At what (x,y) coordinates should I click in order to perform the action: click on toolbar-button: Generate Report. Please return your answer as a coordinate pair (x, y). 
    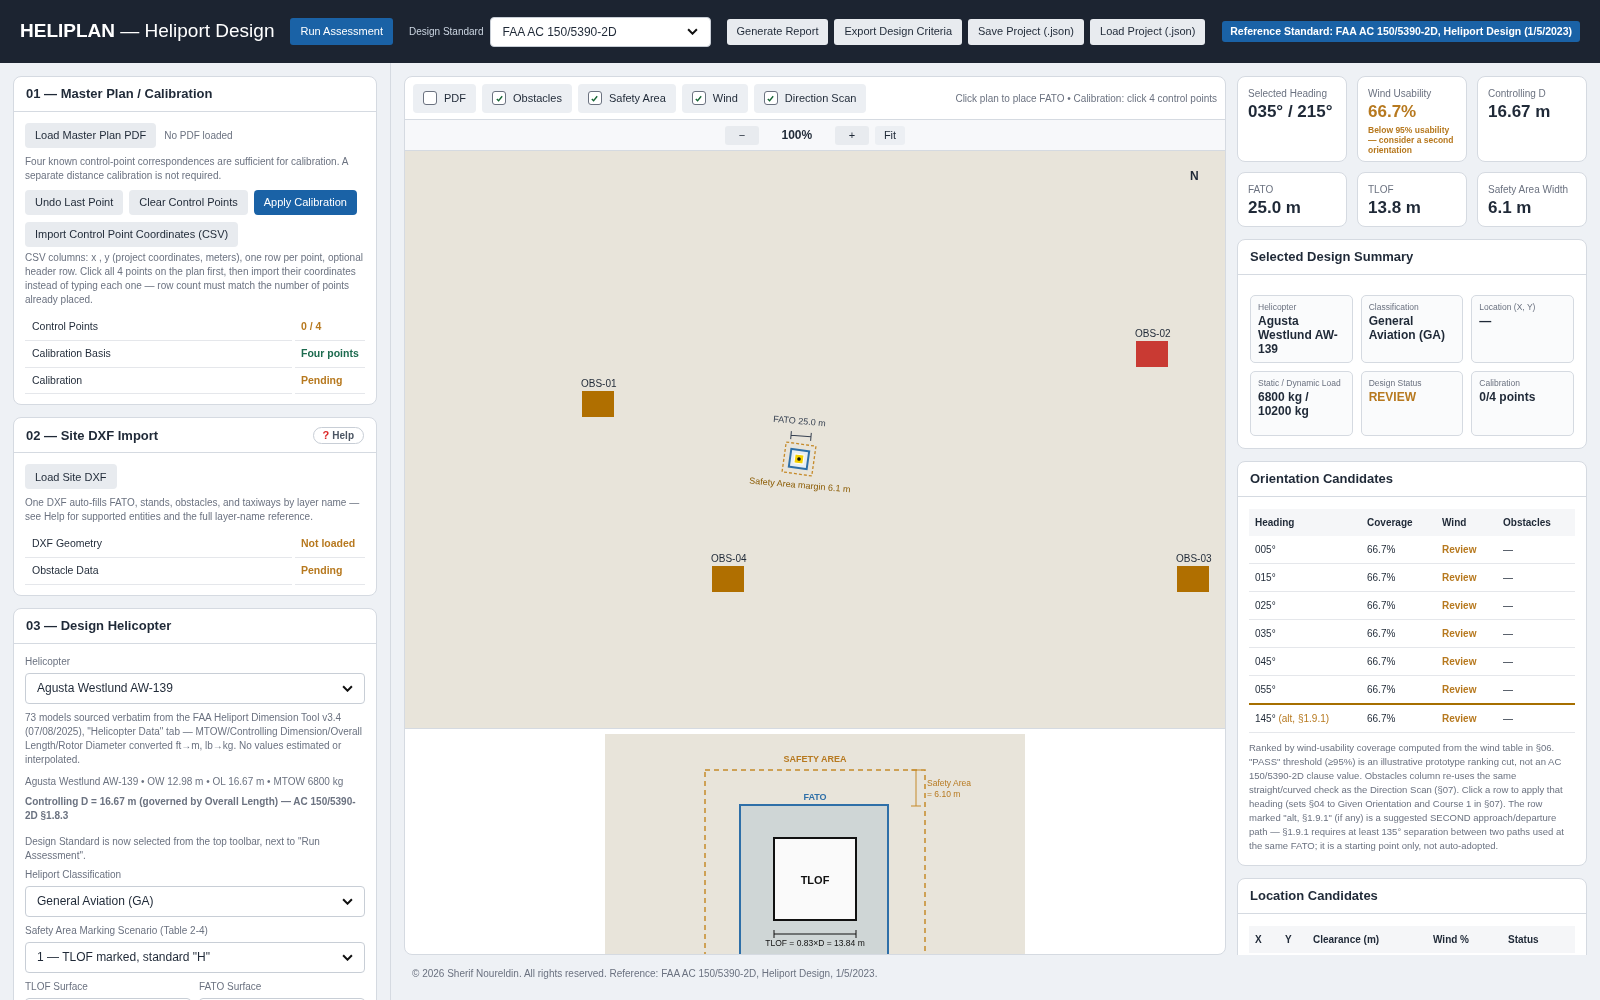
    Looking at the image, I should click on (777, 31).